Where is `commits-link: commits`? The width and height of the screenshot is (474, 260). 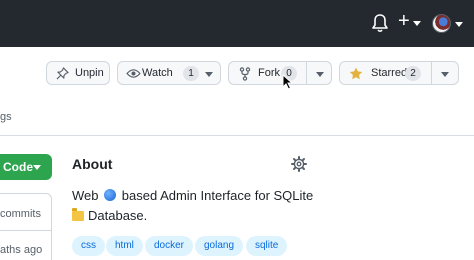 commits-link: commits is located at coordinates (20, 214).